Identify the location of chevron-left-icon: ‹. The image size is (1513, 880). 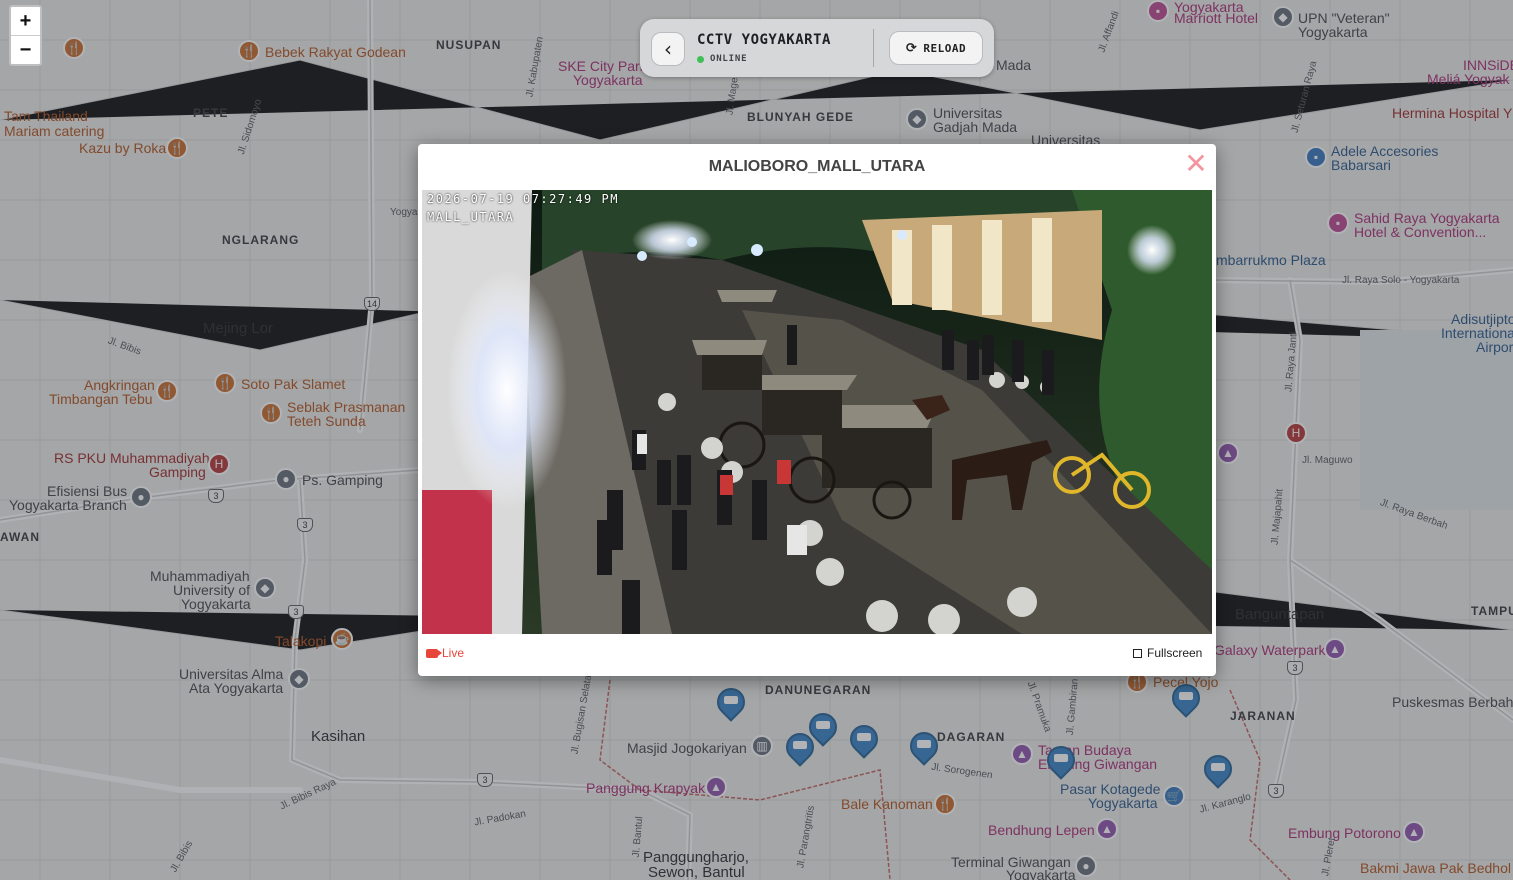
(668, 49).